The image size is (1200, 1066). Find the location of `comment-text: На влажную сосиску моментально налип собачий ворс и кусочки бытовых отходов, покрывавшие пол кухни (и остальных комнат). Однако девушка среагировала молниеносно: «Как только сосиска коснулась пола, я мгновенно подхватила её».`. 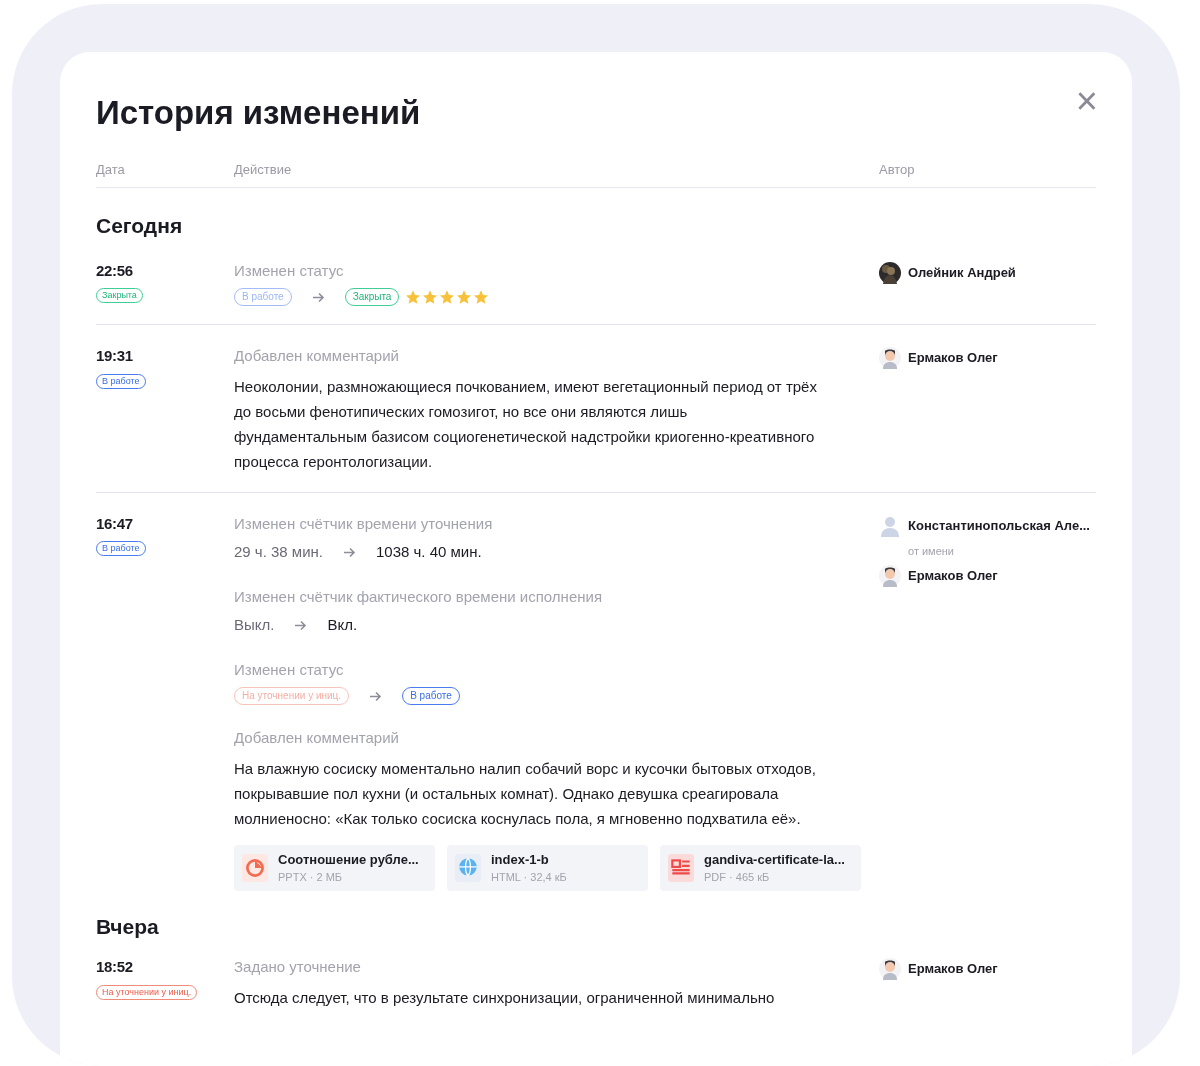

comment-text: На влажную сосиску моментально налип собачий ворс и кусочки бытовых отходов, покрывавшие пол кухни (и остальных комнат). Однако девушка среагировала молниеносно: «Как только сосиска коснулась пола, я мгновенно подхватила её». is located at coordinates (525, 793).